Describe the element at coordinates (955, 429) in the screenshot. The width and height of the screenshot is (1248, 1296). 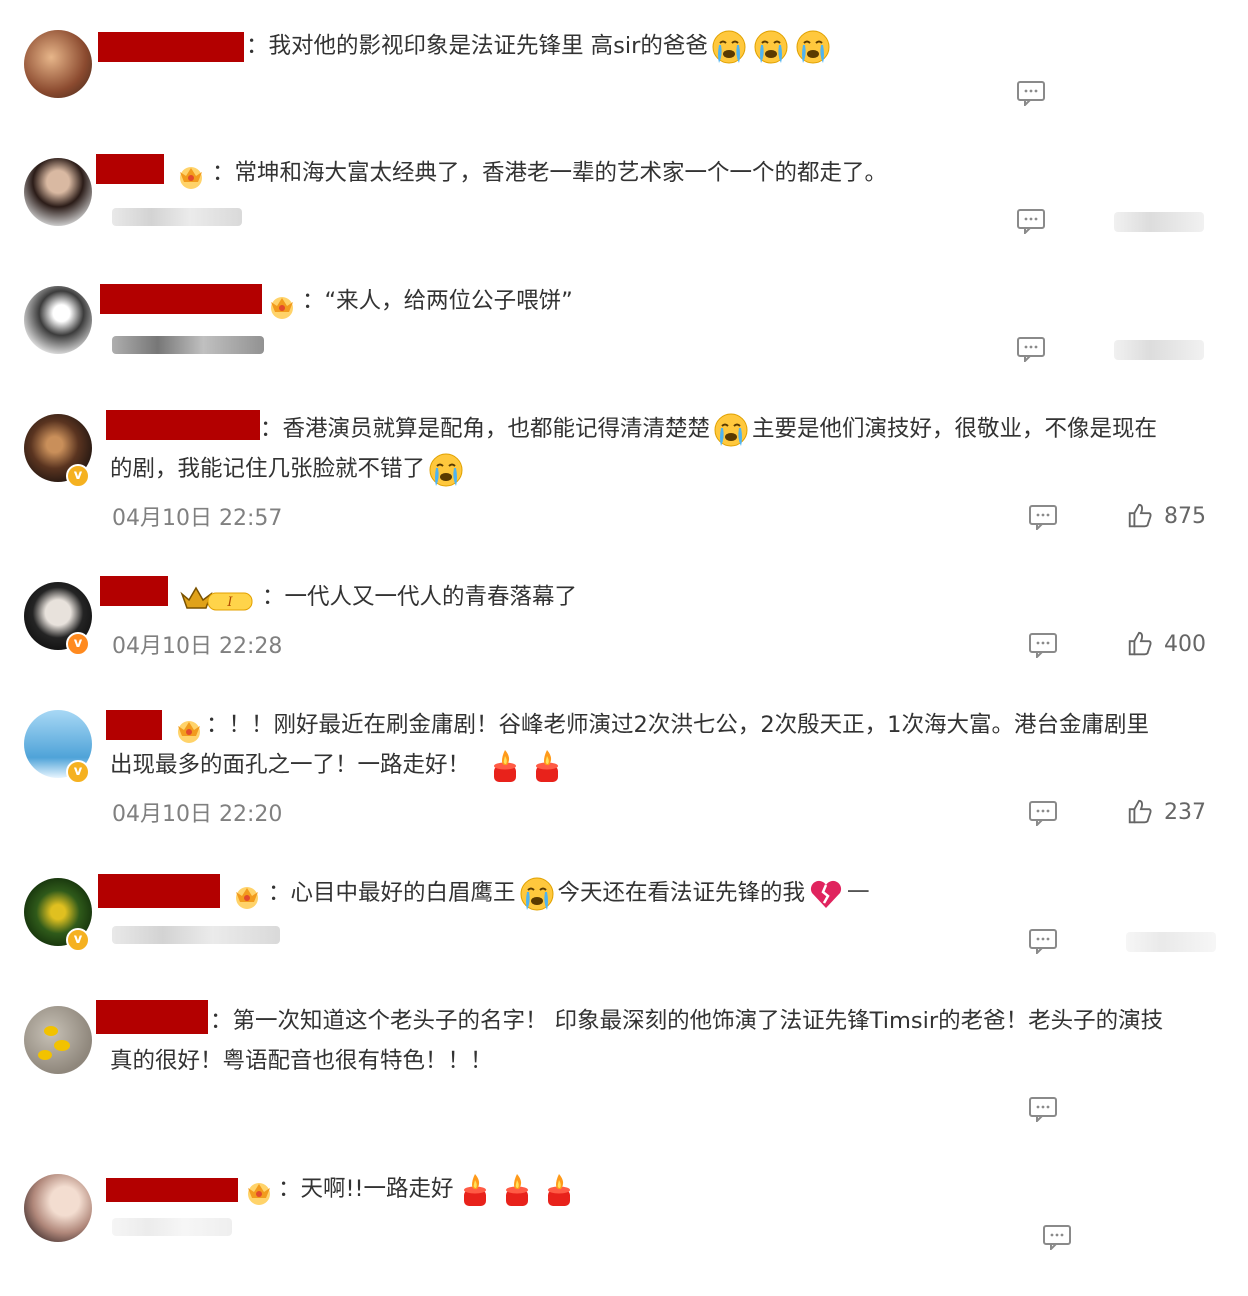
I see `comment-body-cont: 主要是他们演技好，很敬业，不像是现在` at that location.